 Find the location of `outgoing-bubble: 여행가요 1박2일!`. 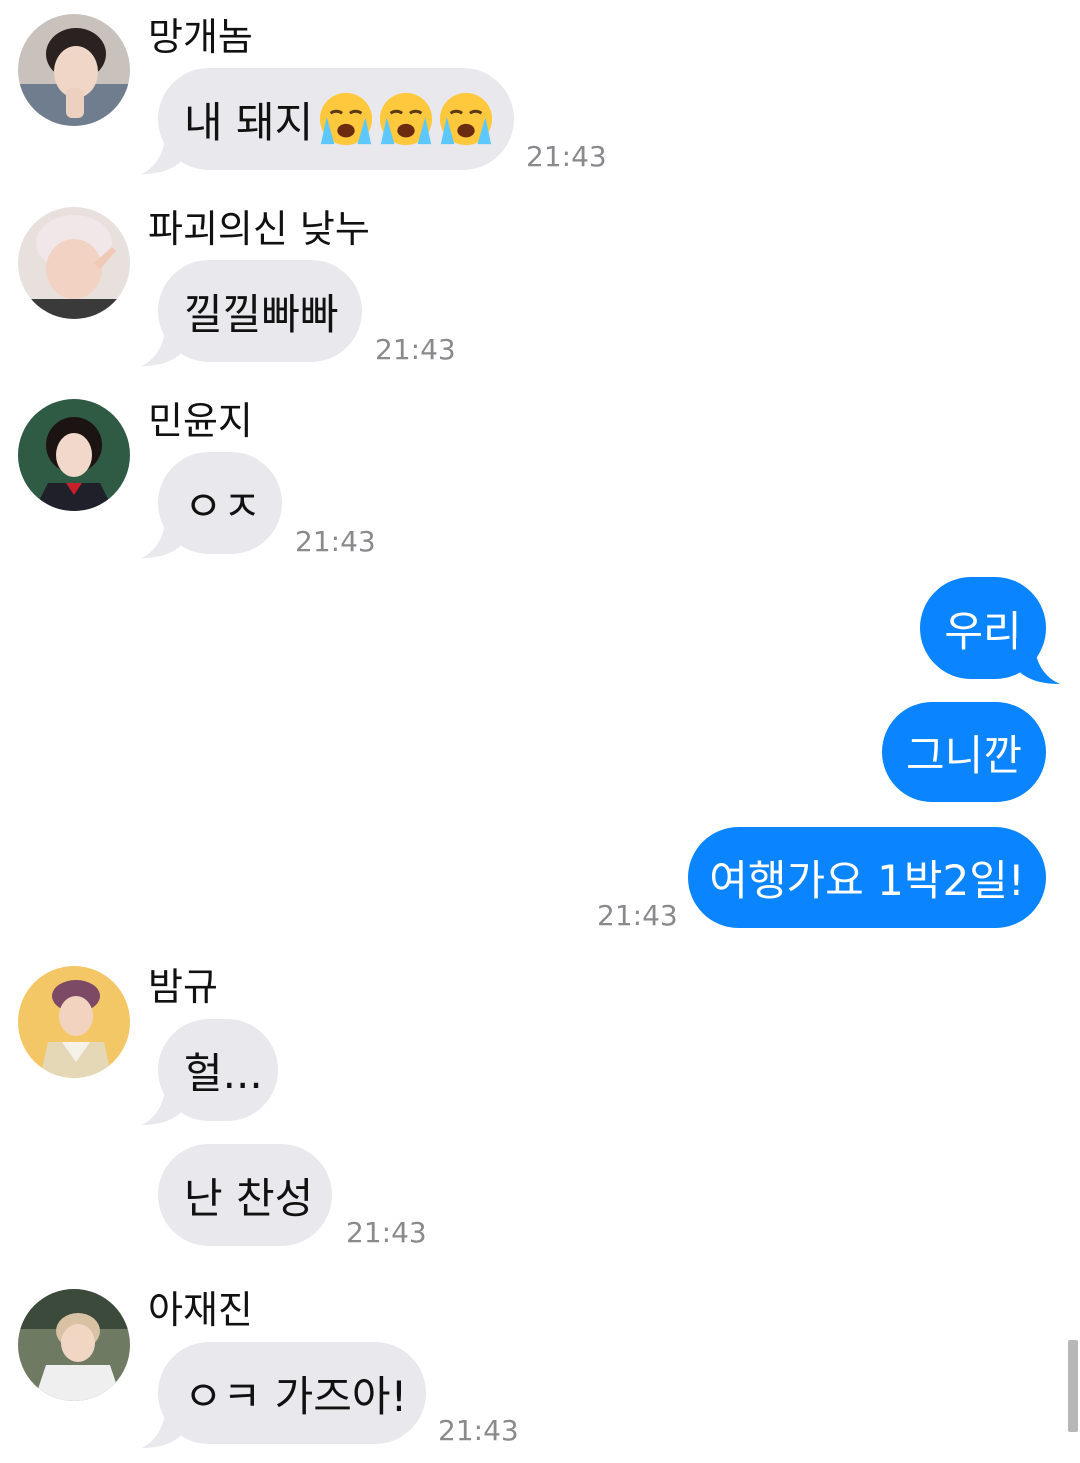

outgoing-bubble: 여행가요 1박2일! is located at coordinates (867, 877).